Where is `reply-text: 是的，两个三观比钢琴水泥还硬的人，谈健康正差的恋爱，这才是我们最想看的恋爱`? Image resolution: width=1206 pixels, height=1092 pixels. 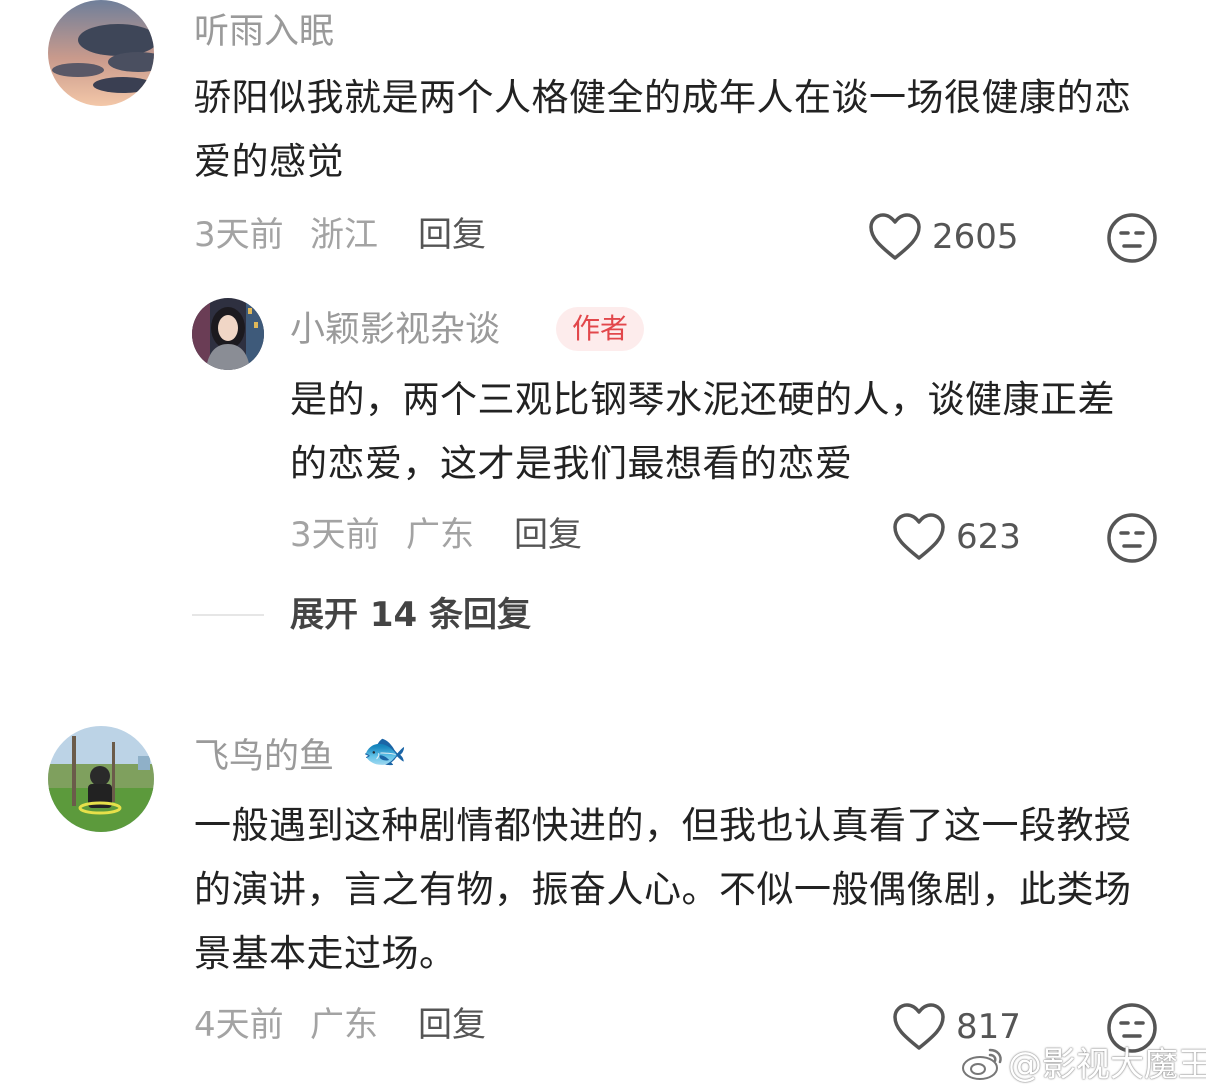
reply-text: 是的，两个三观比钢琴水泥还硬的人，谈健康正差的恋爱，这才是我们最想看的恋爱 is located at coordinates (702, 431).